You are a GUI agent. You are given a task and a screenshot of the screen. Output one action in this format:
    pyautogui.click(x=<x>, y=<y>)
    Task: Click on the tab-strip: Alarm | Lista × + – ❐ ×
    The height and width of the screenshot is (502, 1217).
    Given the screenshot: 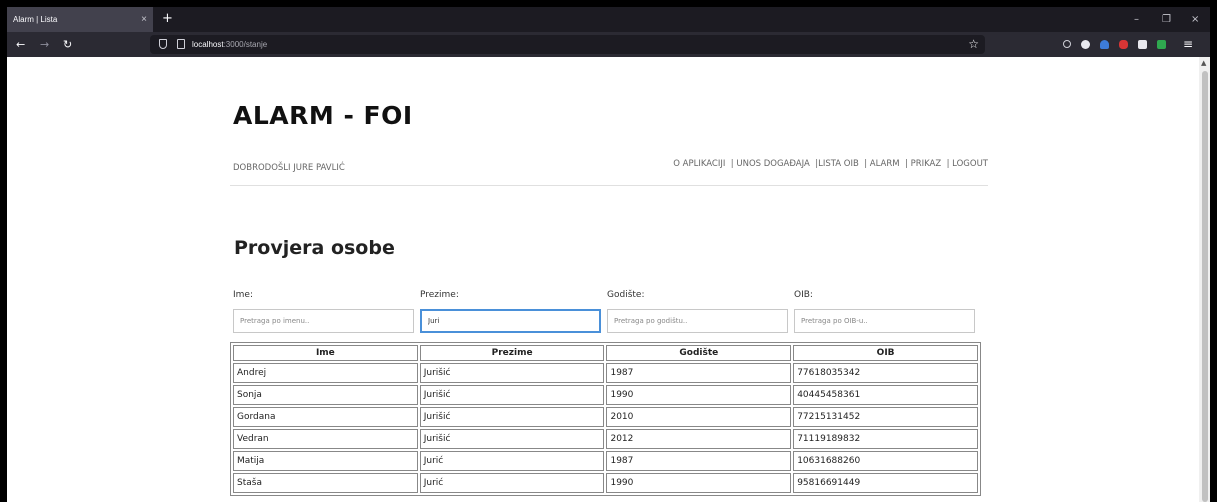 What is the action you would take?
    pyautogui.click(x=608, y=19)
    